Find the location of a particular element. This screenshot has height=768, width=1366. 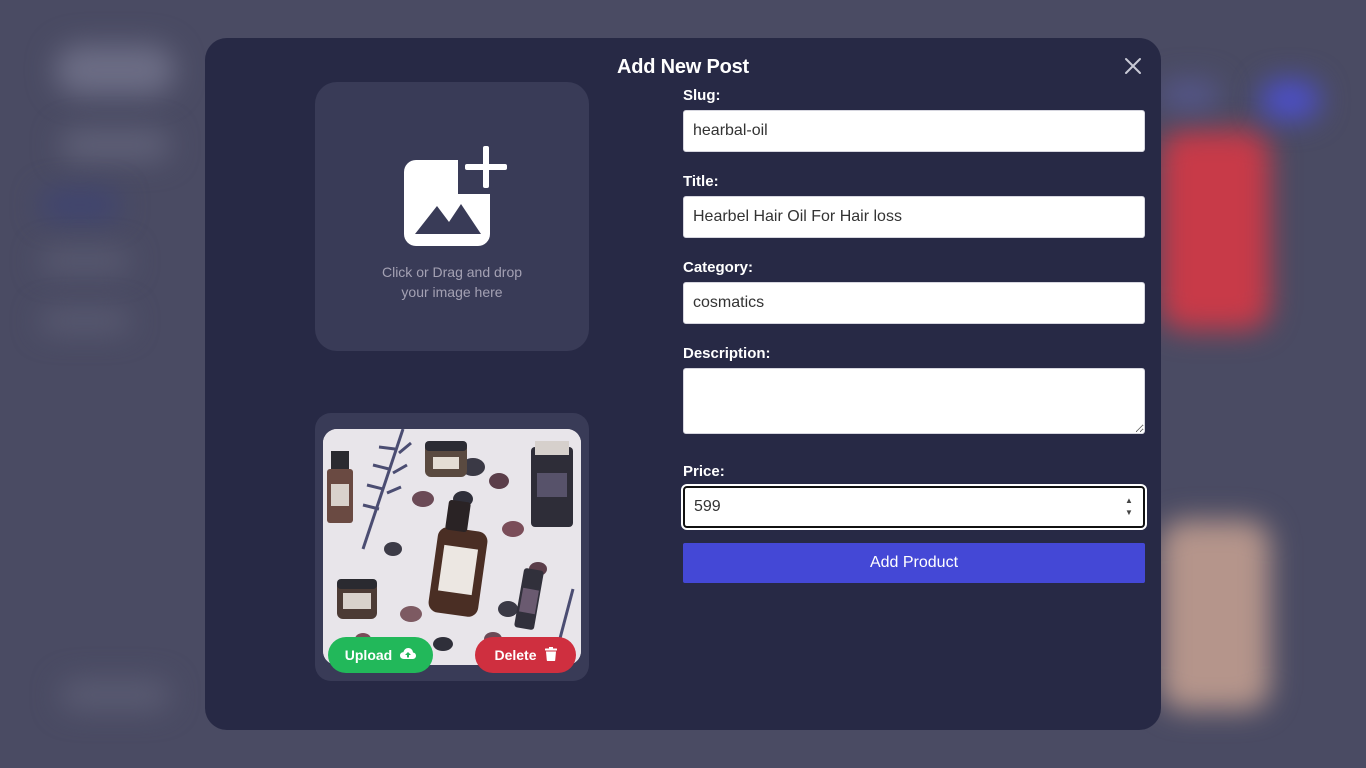

price-stepper: ▲ ▼ is located at coordinates (1129, 507).